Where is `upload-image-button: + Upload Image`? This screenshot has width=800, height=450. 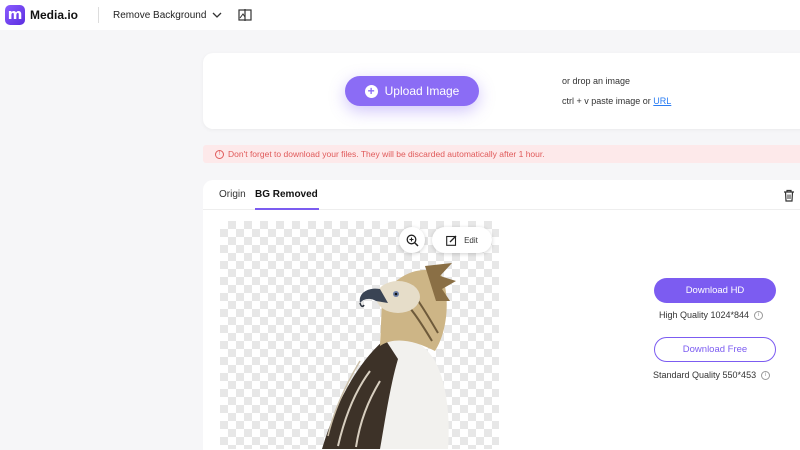 upload-image-button: + Upload Image is located at coordinates (412, 91).